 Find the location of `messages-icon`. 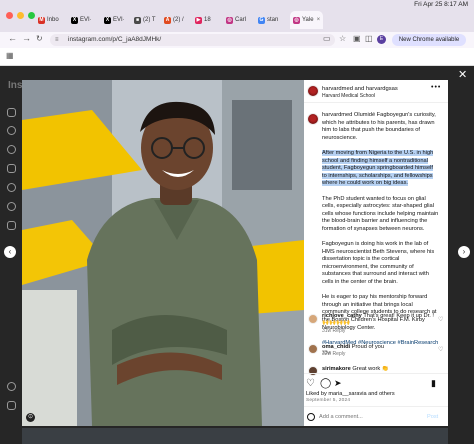

messages-icon is located at coordinates (11, 187).